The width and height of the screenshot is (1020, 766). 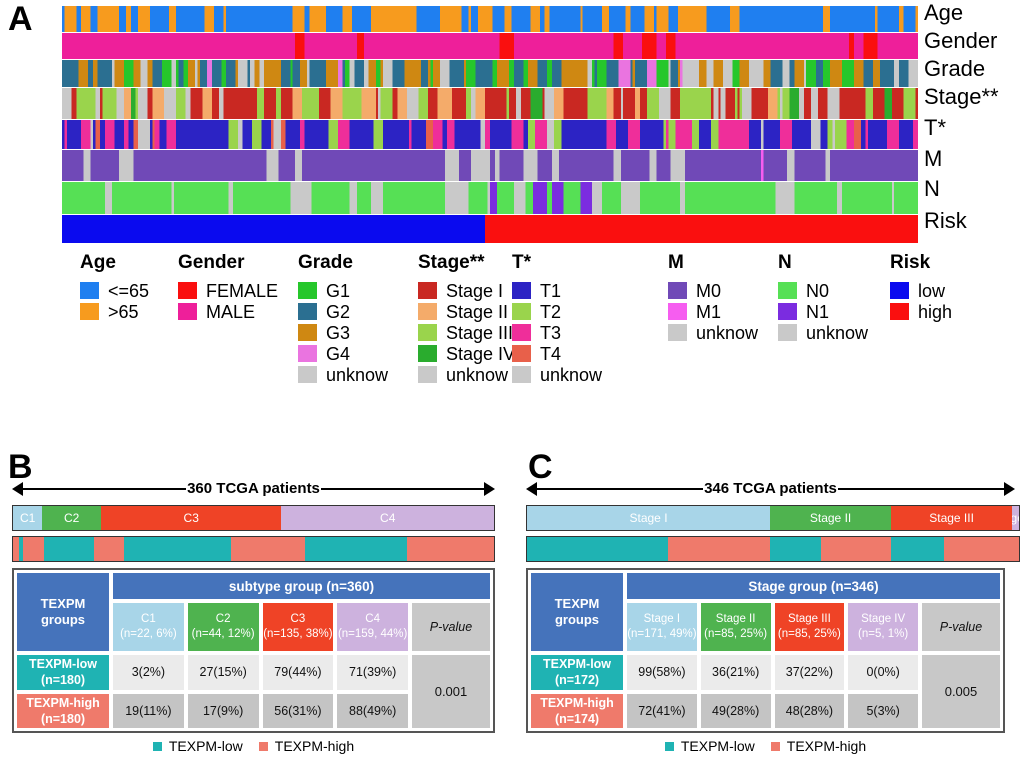 What do you see at coordinates (148, 627) in the screenshot?
I see `table-column-header: C1 (n=22, 6%)` at bounding box center [148, 627].